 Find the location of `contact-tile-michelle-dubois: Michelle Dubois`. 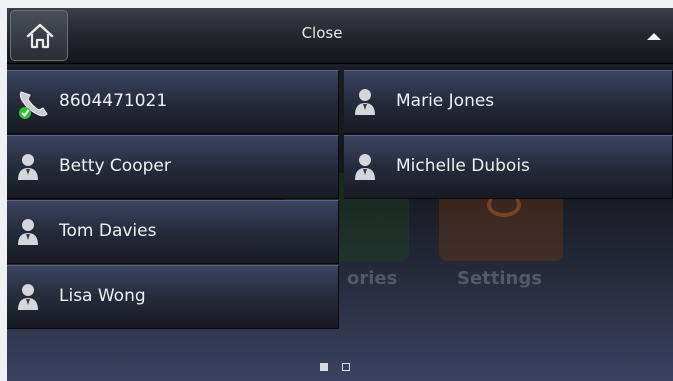

contact-tile-michelle-dubois: Michelle Dubois is located at coordinates (508, 167).